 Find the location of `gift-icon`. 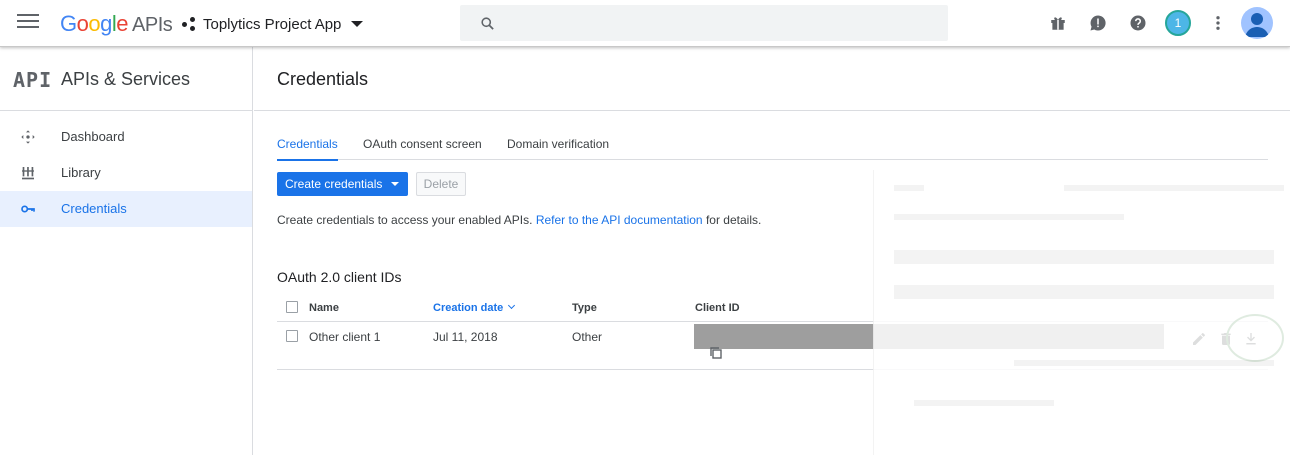

gift-icon is located at coordinates (1058, 23).